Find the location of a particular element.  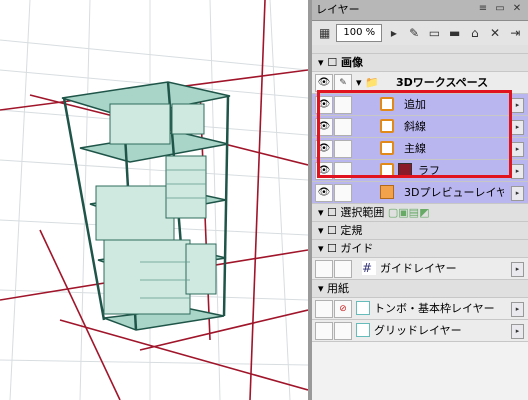

new-folder-icon: ▭ is located at coordinates (434, 33).